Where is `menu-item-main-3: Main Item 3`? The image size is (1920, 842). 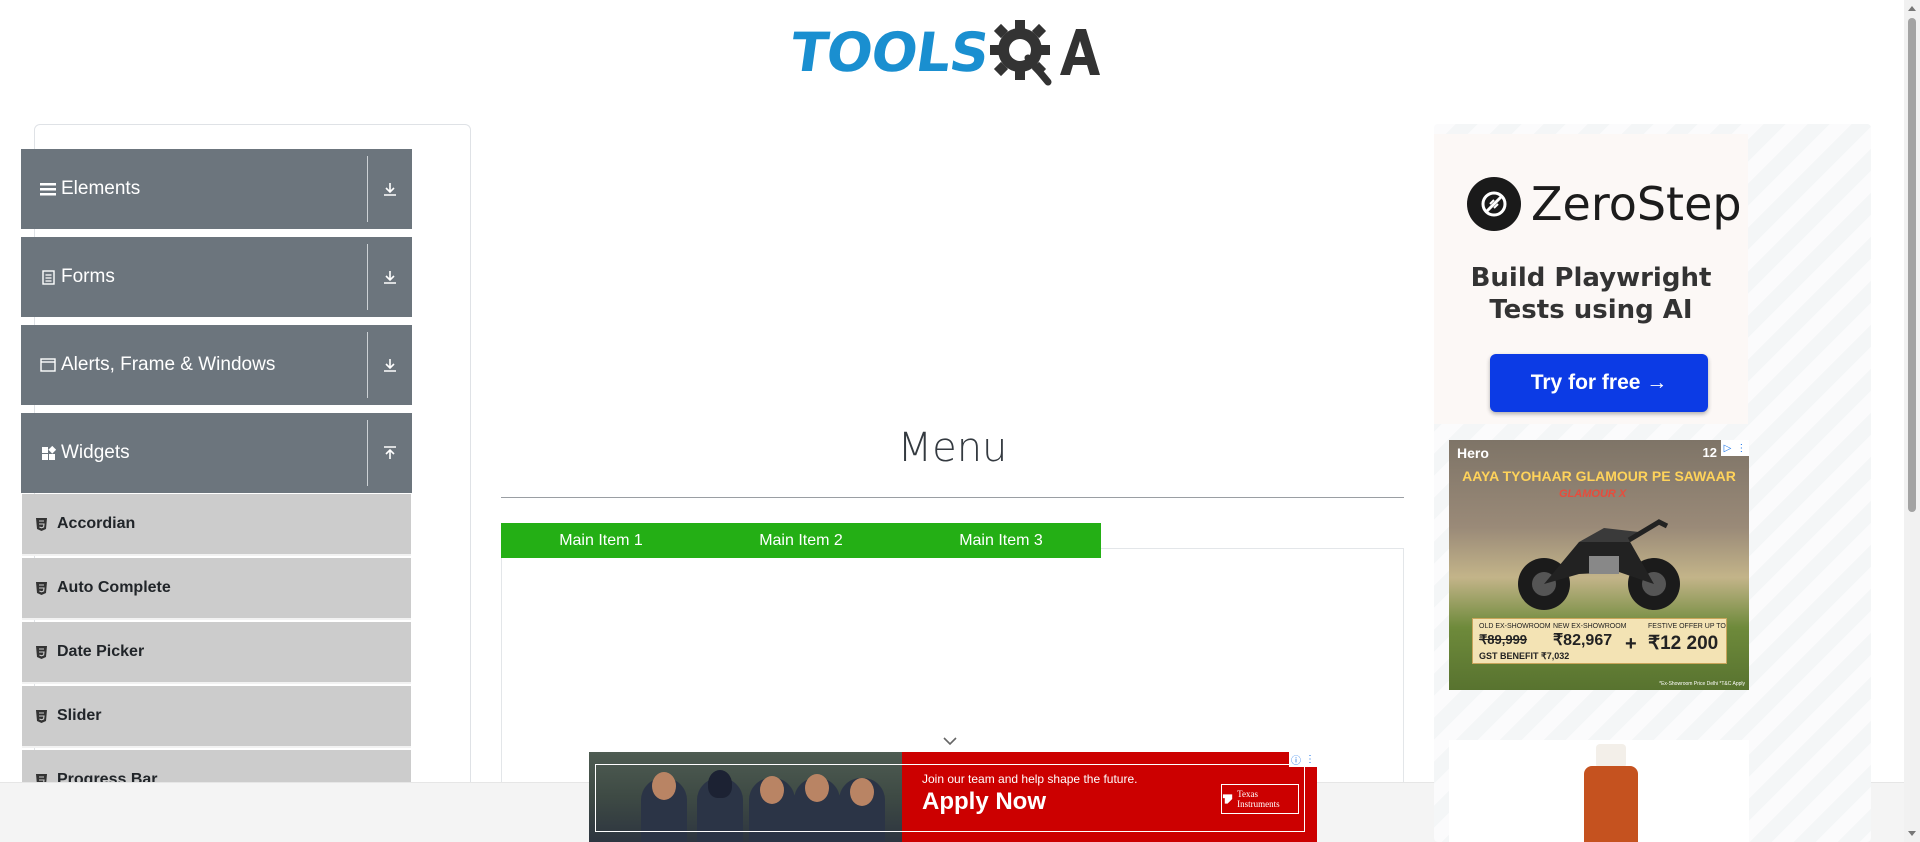 menu-item-main-3: Main Item 3 is located at coordinates (1001, 540).